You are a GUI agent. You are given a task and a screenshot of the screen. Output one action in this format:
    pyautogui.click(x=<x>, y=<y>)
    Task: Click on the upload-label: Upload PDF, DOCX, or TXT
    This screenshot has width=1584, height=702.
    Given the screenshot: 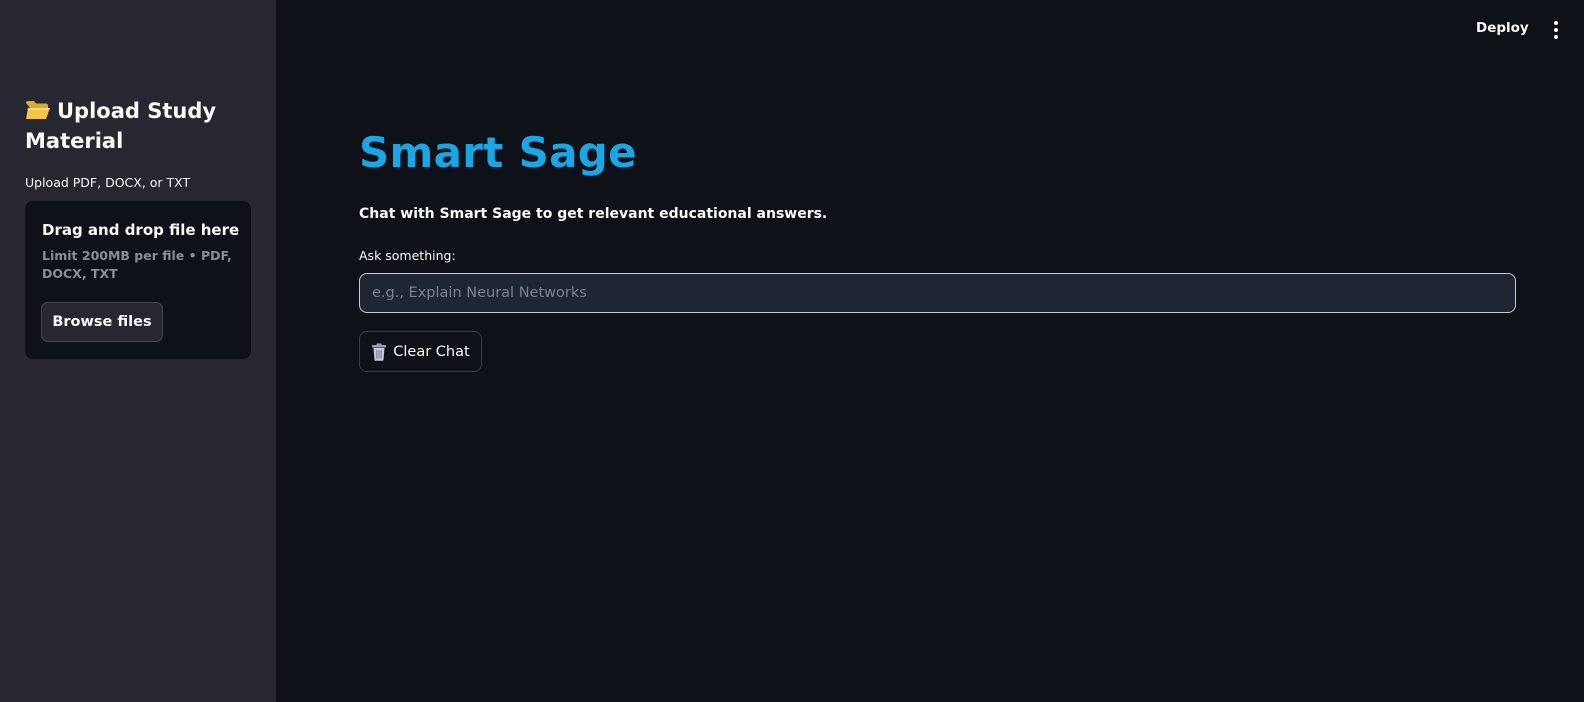 What is the action you would take?
    pyautogui.click(x=108, y=182)
    